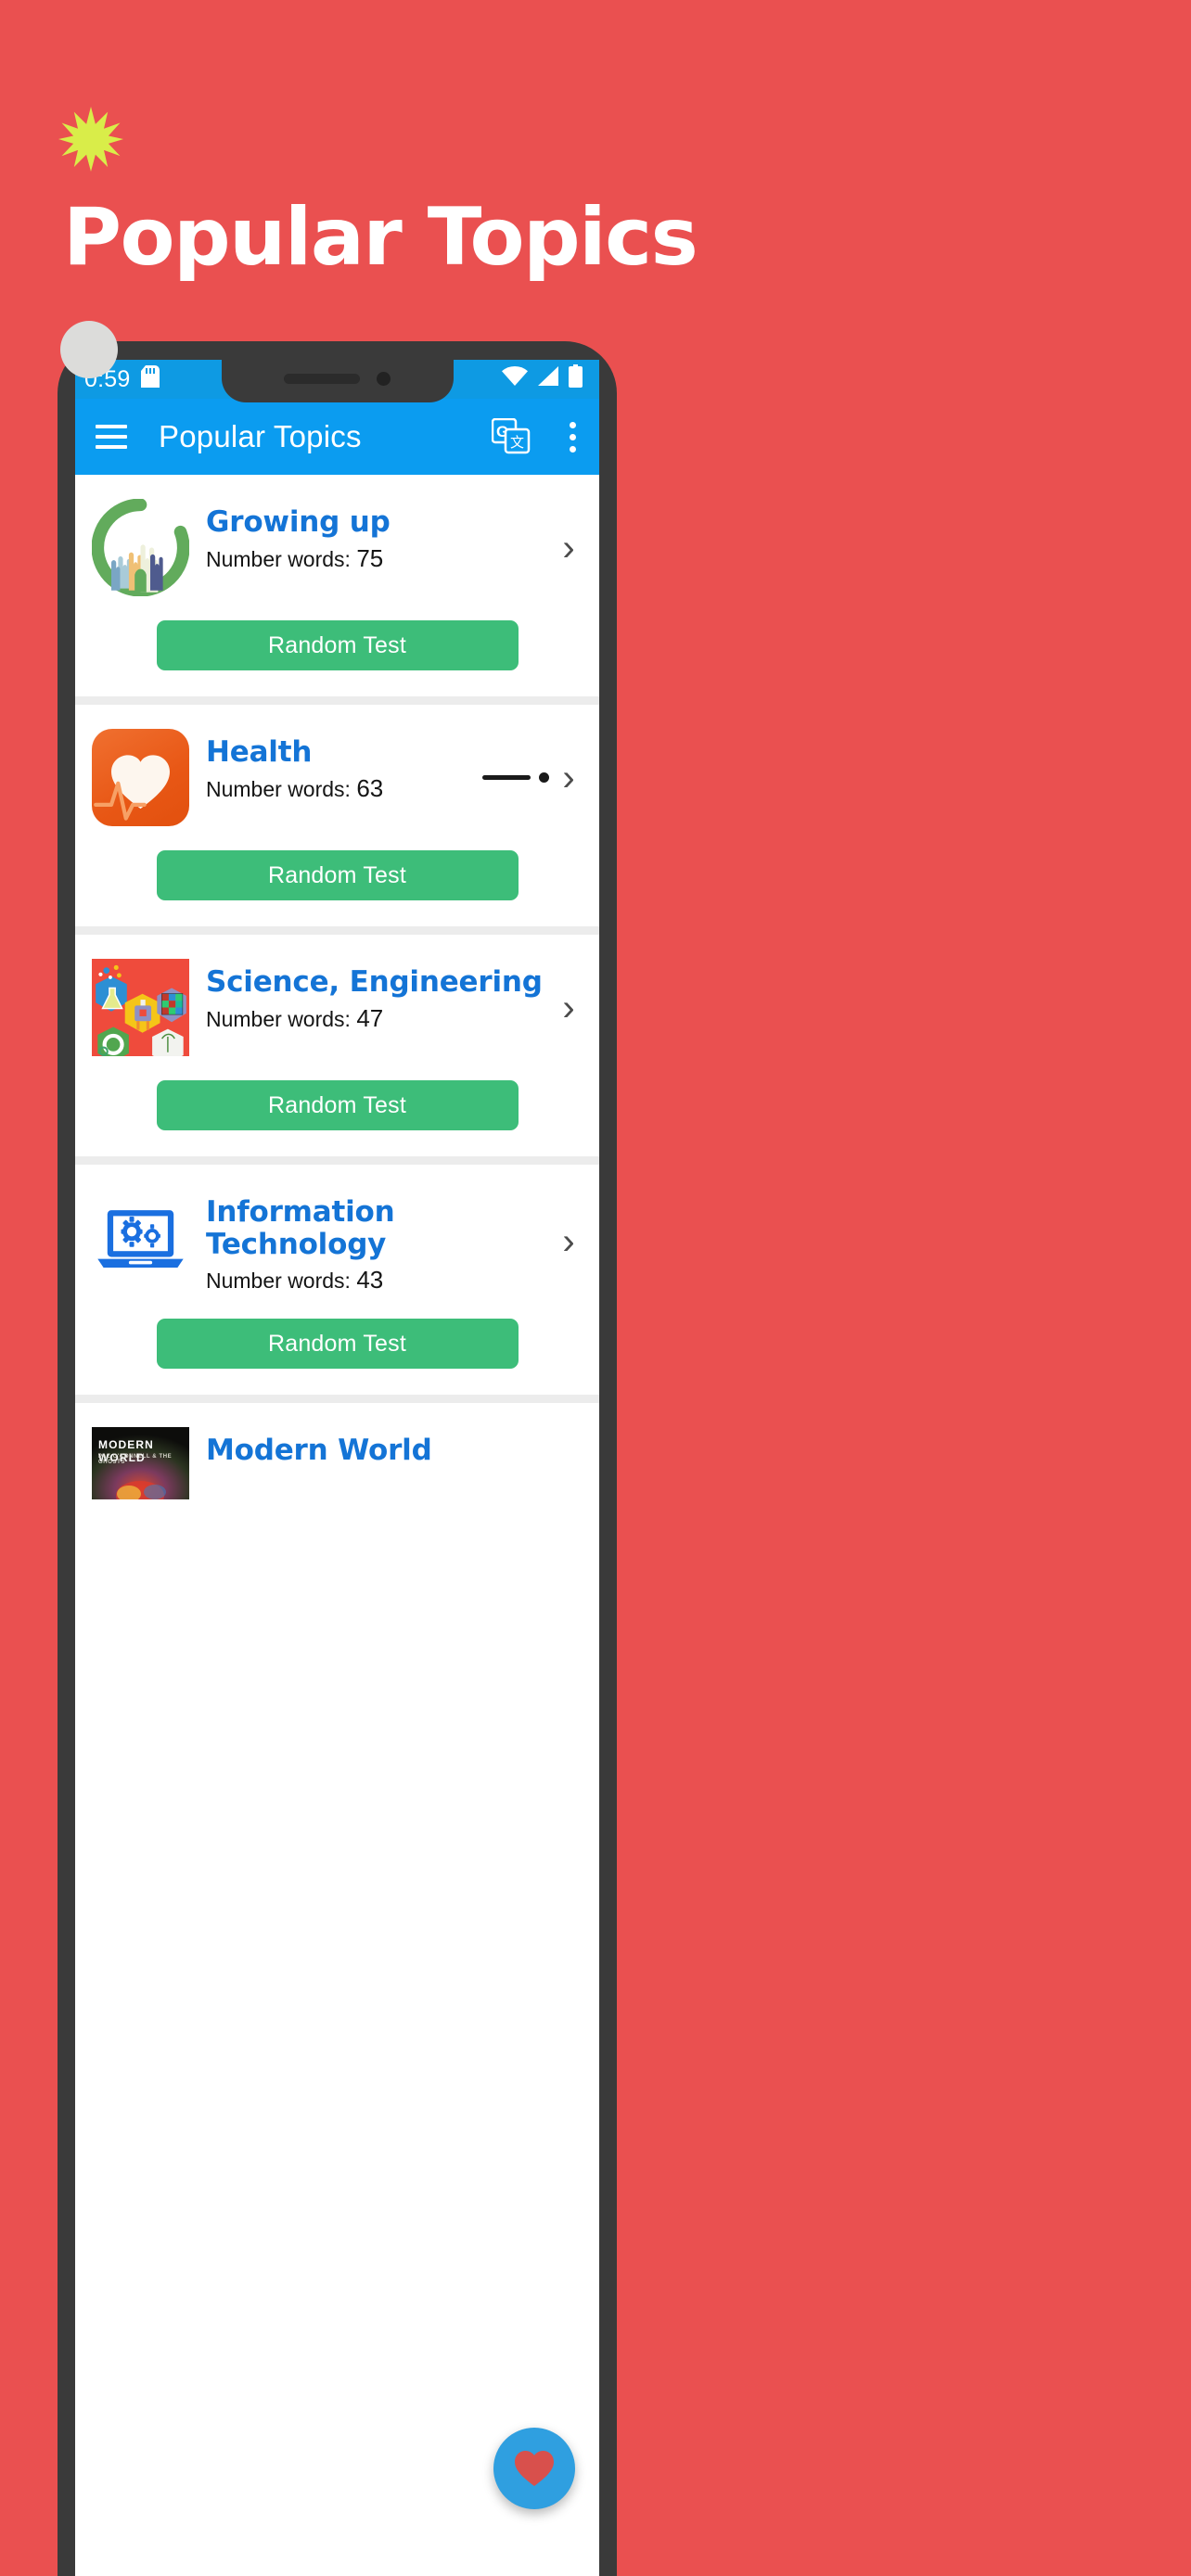 Image resolution: width=1191 pixels, height=2576 pixels. I want to click on svg-text: 文, so click(517, 443).